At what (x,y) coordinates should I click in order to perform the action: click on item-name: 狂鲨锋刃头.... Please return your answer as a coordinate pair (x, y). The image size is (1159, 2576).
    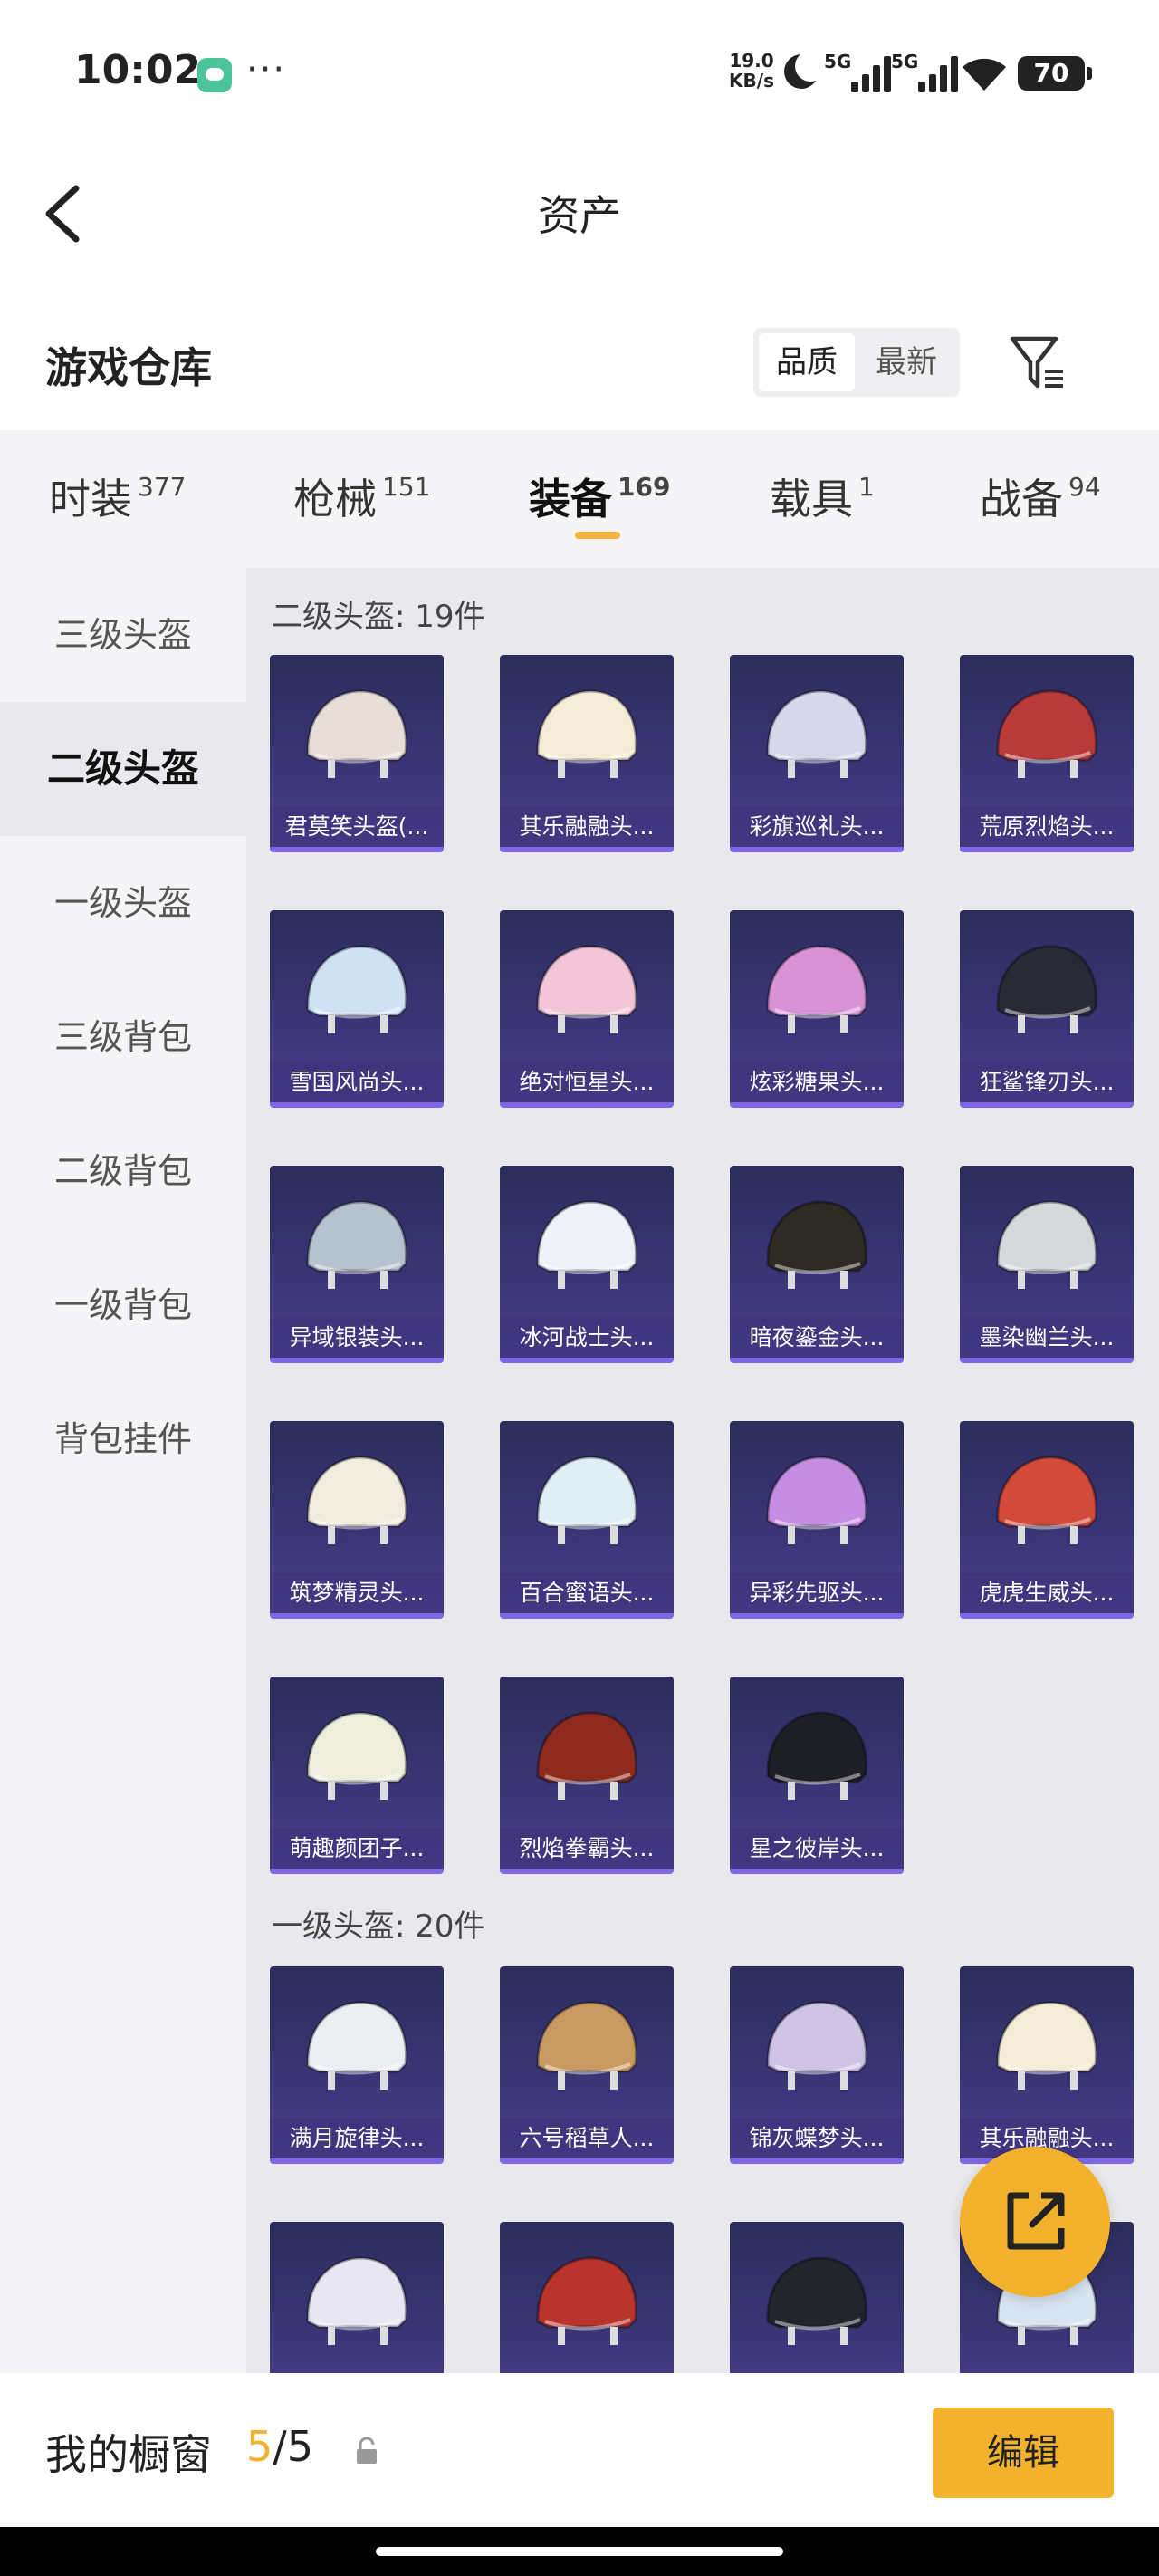
    Looking at the image, I should click on (1047, 1082).